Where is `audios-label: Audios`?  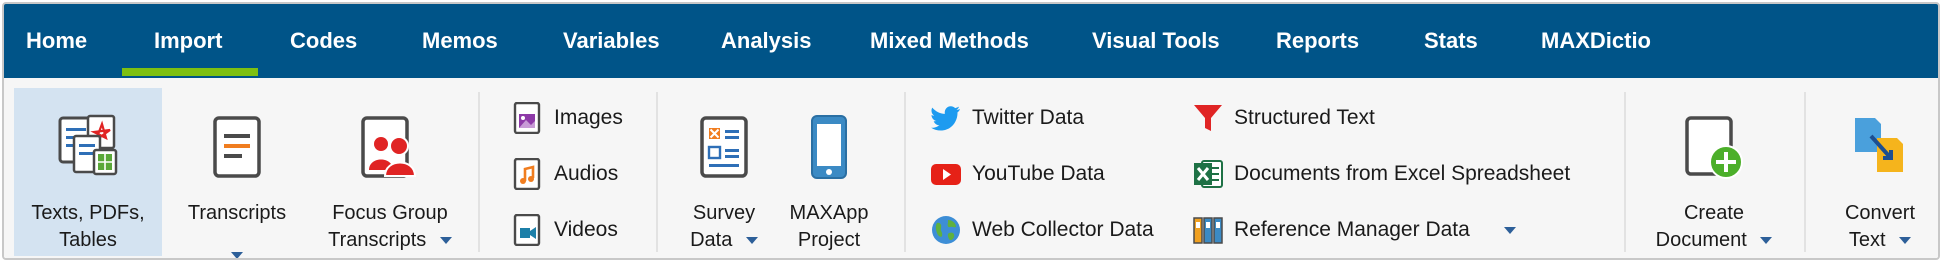
audios-label: Audios is located at coordinates (586, 173).